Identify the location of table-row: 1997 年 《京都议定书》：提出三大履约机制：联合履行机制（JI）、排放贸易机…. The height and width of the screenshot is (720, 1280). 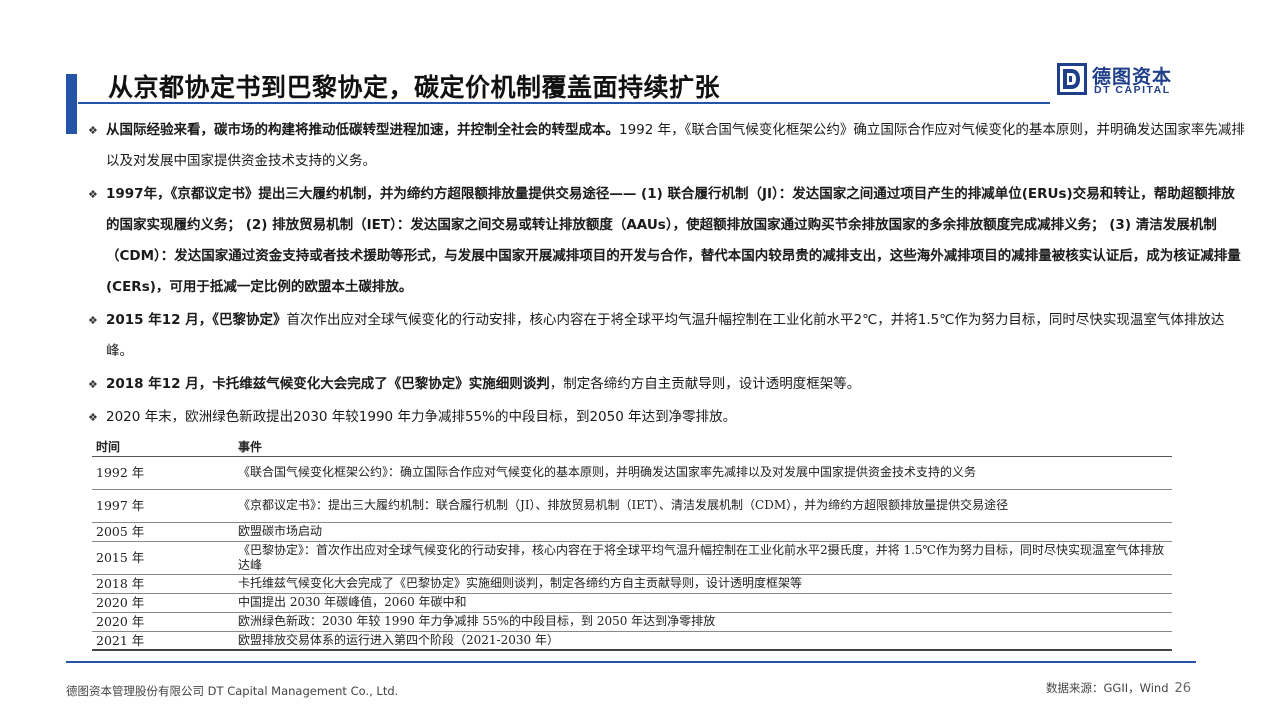
(632, 506).